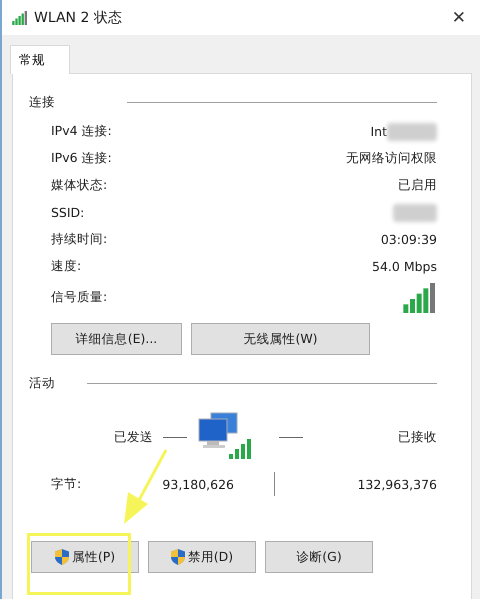 Image resolution: width=480 pixels, height=599 pixels. What do you see at coordinates (66, 484) in the screenshot?
I see `bytes-label: 字节:` at bounding box center [66, 484].